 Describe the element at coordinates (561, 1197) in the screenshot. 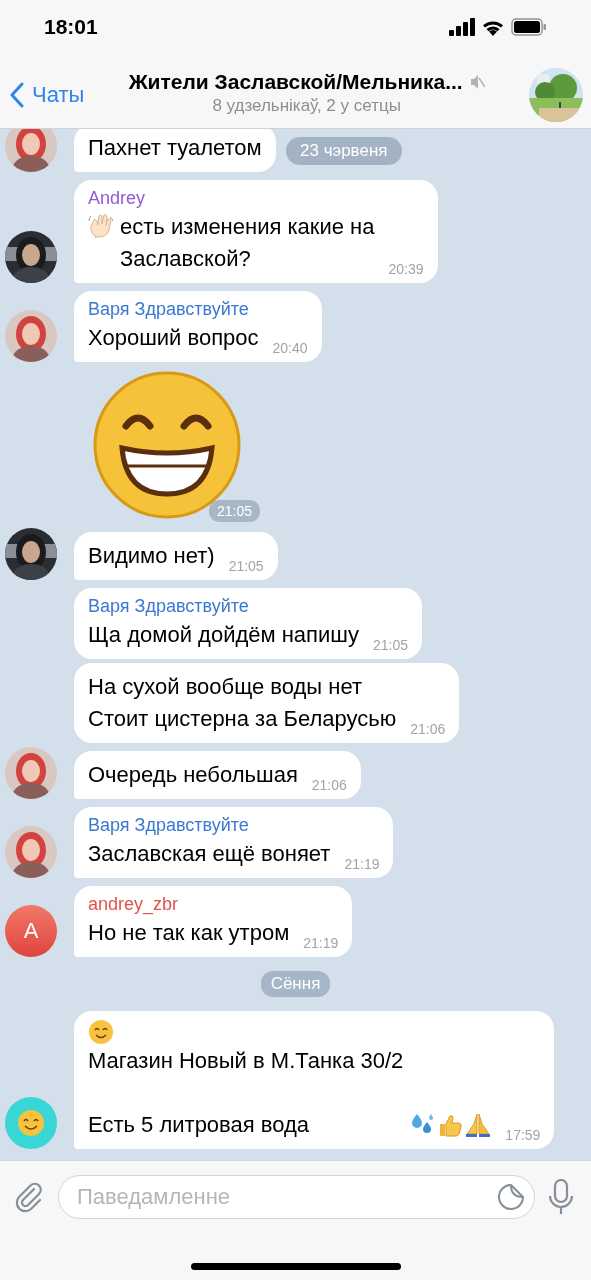

I see `microphone-icon` at that location.